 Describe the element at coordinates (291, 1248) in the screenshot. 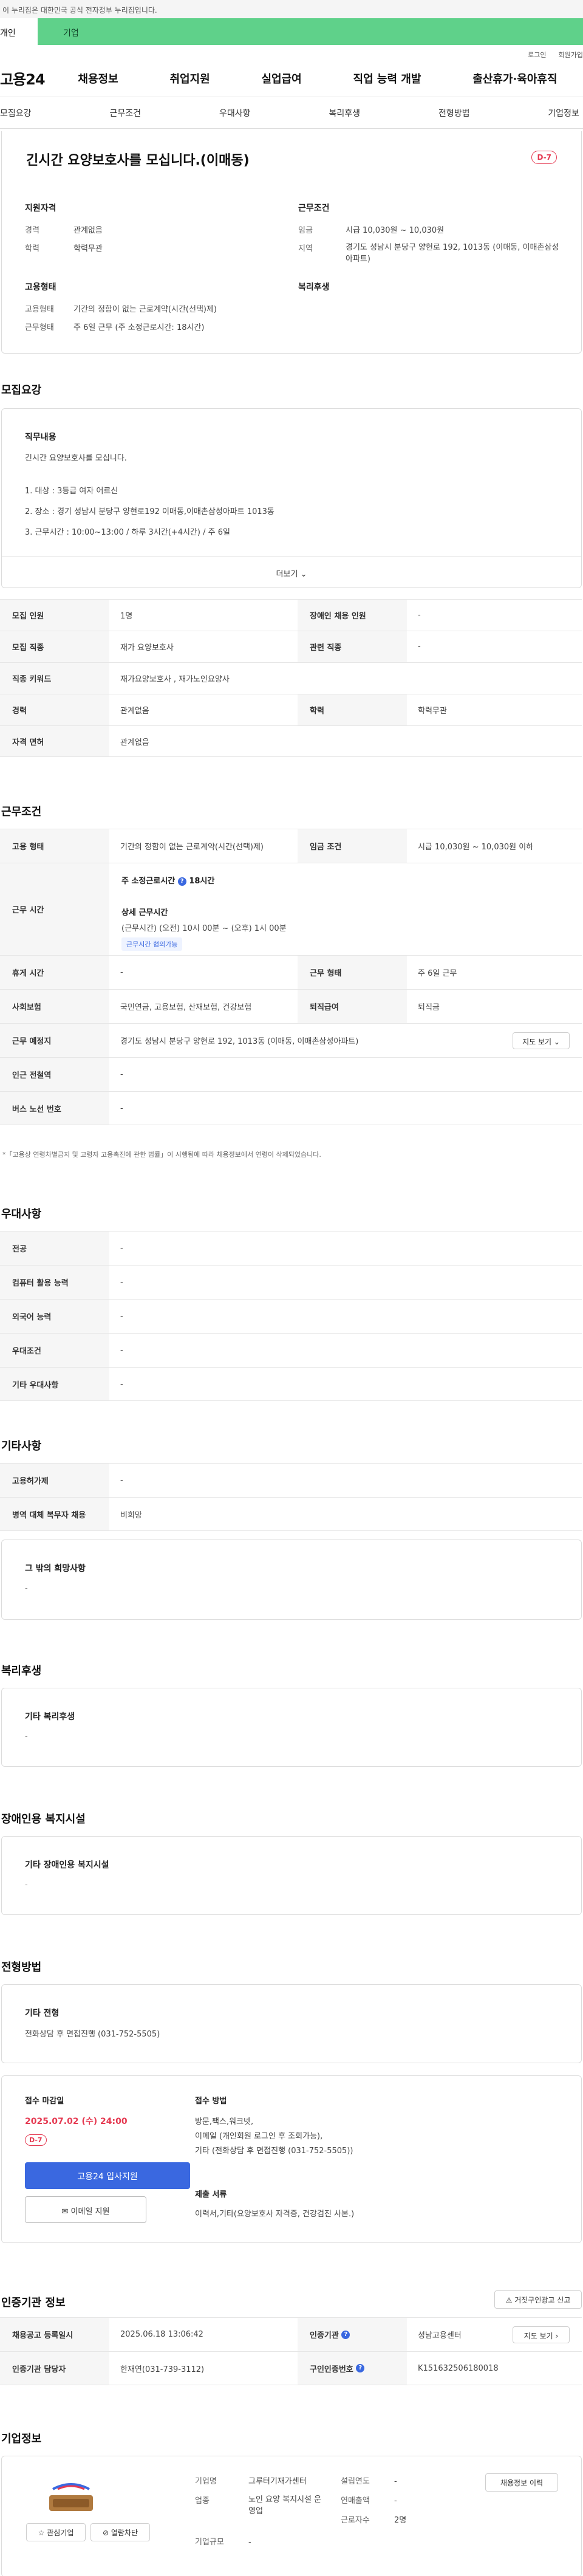

I see `table-row: 전공 -` at that location.